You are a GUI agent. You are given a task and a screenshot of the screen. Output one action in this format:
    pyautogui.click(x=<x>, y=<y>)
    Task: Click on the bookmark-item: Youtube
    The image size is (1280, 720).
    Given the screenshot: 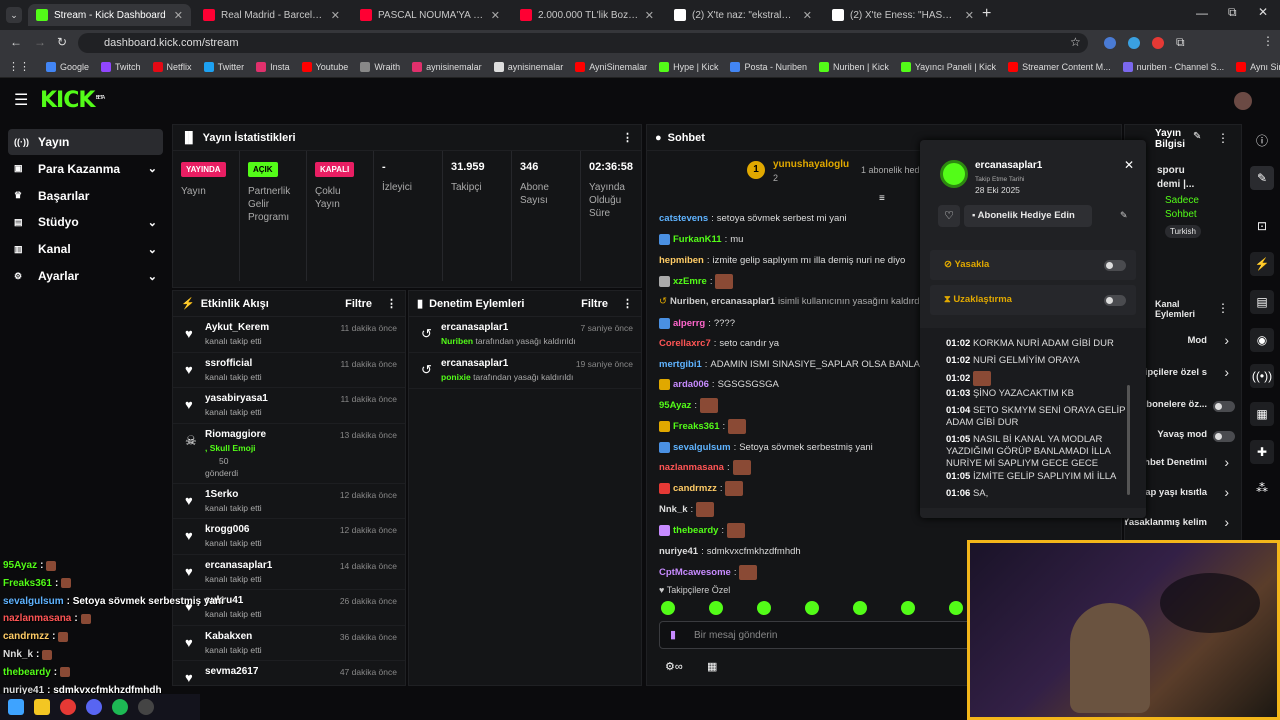 What is the action you would take?
    pyautogui.click(x=325, y=66)
    